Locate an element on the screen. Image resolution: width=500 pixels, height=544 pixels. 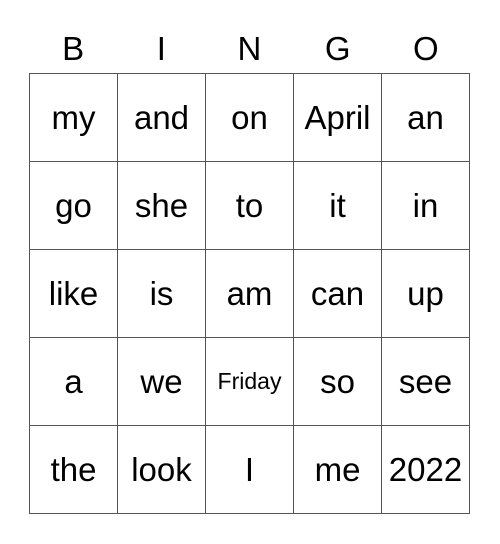
bingo-cell: on is located at coordinates (250, 118).